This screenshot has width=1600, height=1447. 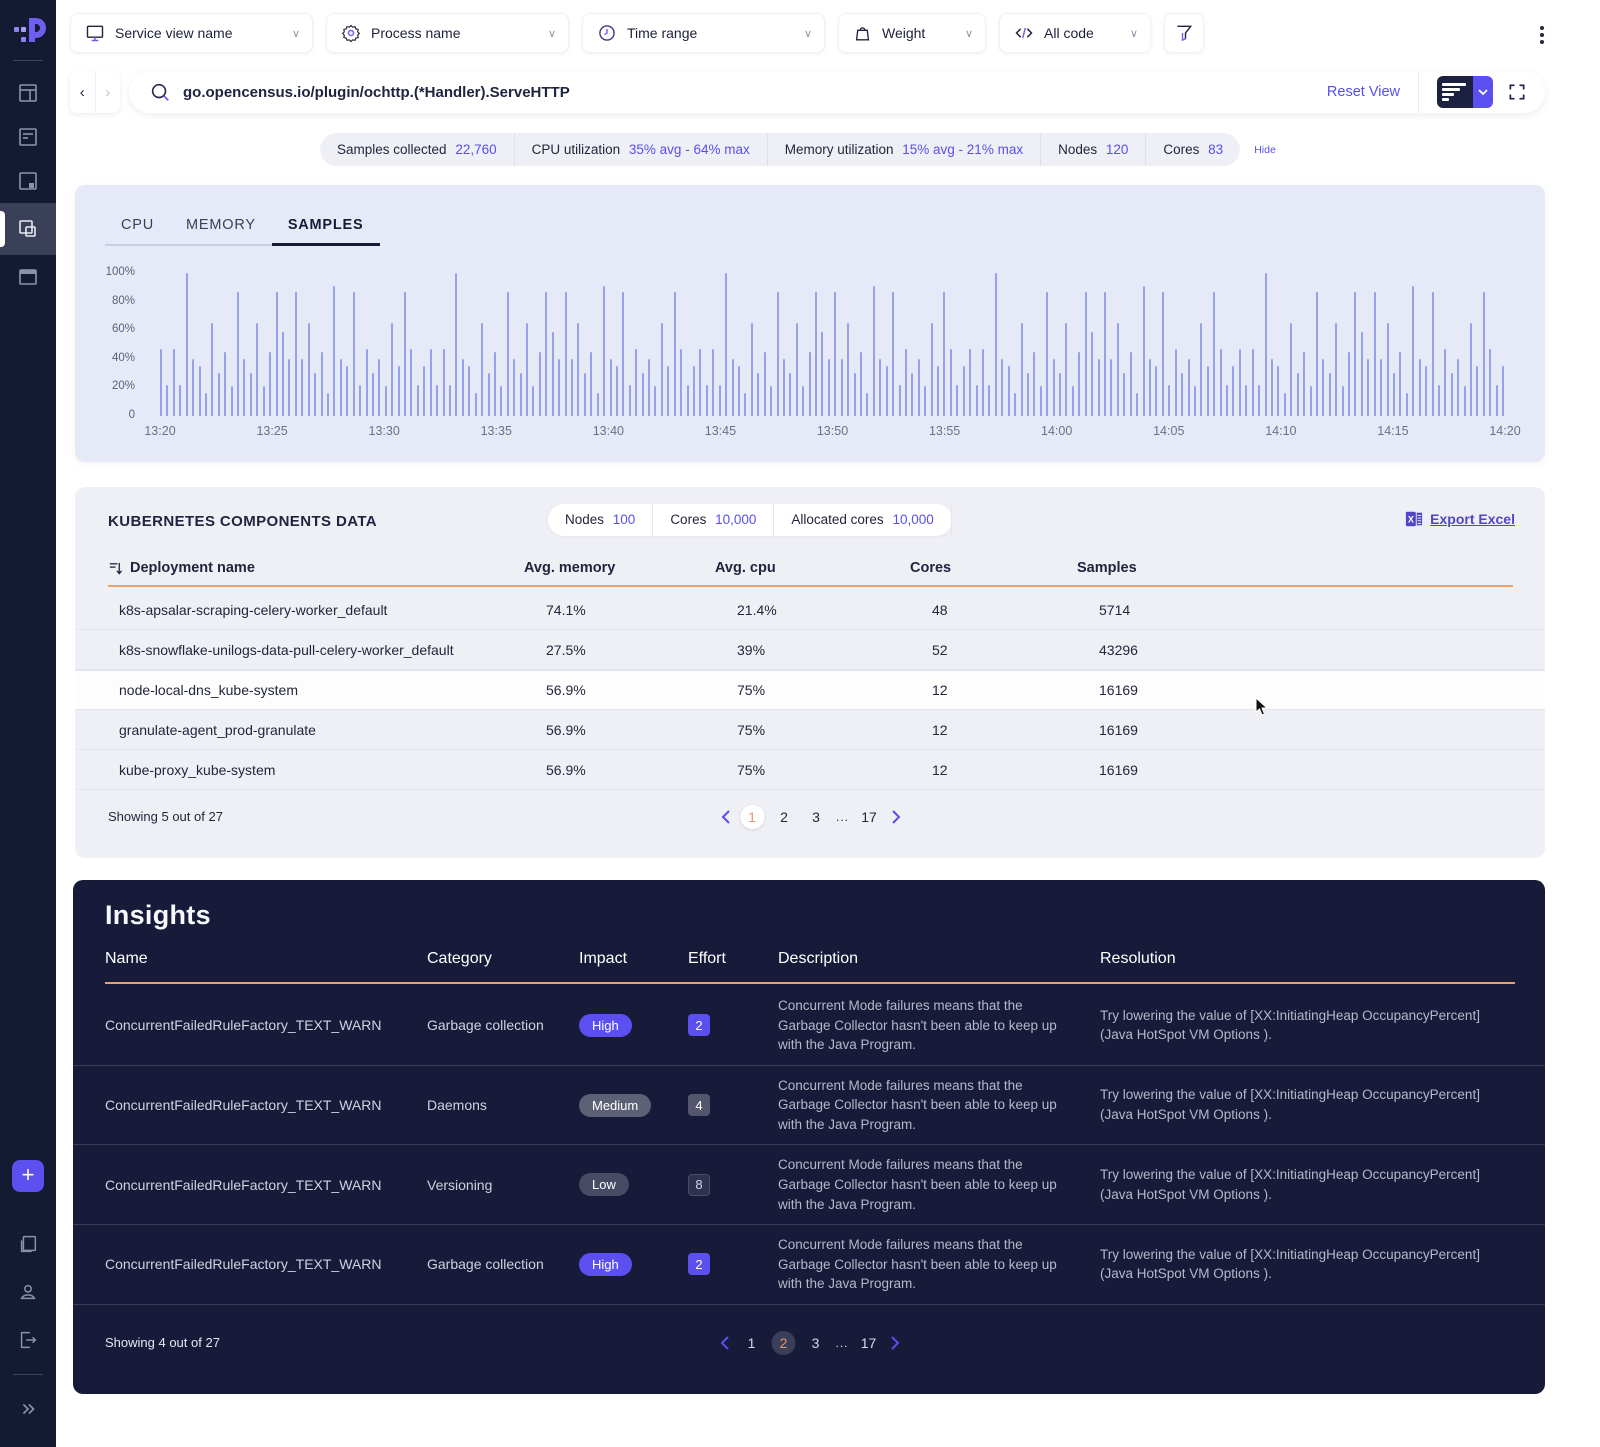 I want to click on sidebar-item-compare-view, so click(x=28, y=229).